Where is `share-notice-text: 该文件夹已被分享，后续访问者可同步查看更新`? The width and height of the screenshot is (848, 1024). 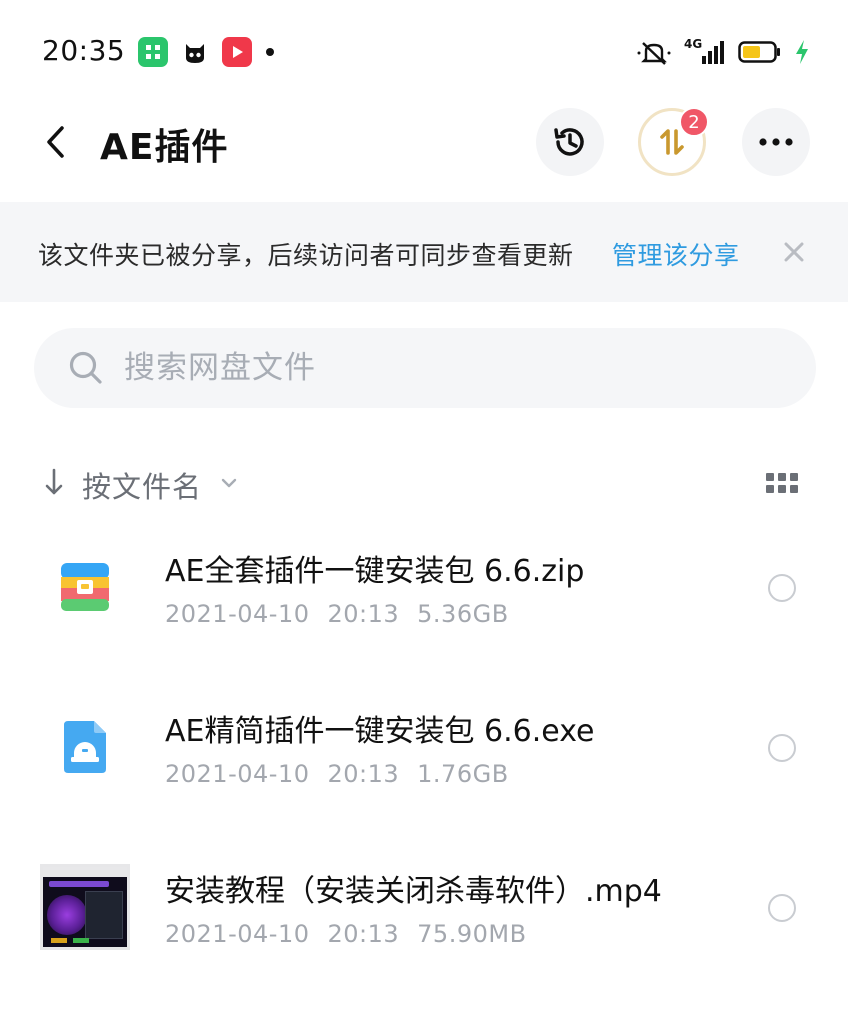 share-notice-text: 该文件夹已被分享，后续访问者可同步查看更新 is located at coordinates (306, 255).